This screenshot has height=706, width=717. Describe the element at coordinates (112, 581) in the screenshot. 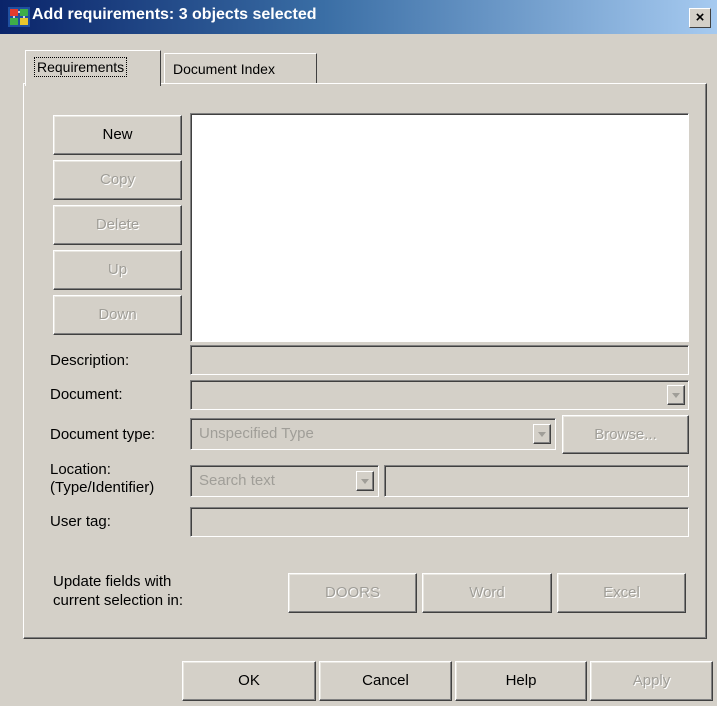

I see `update-label-line1: Update fields with` at that location.